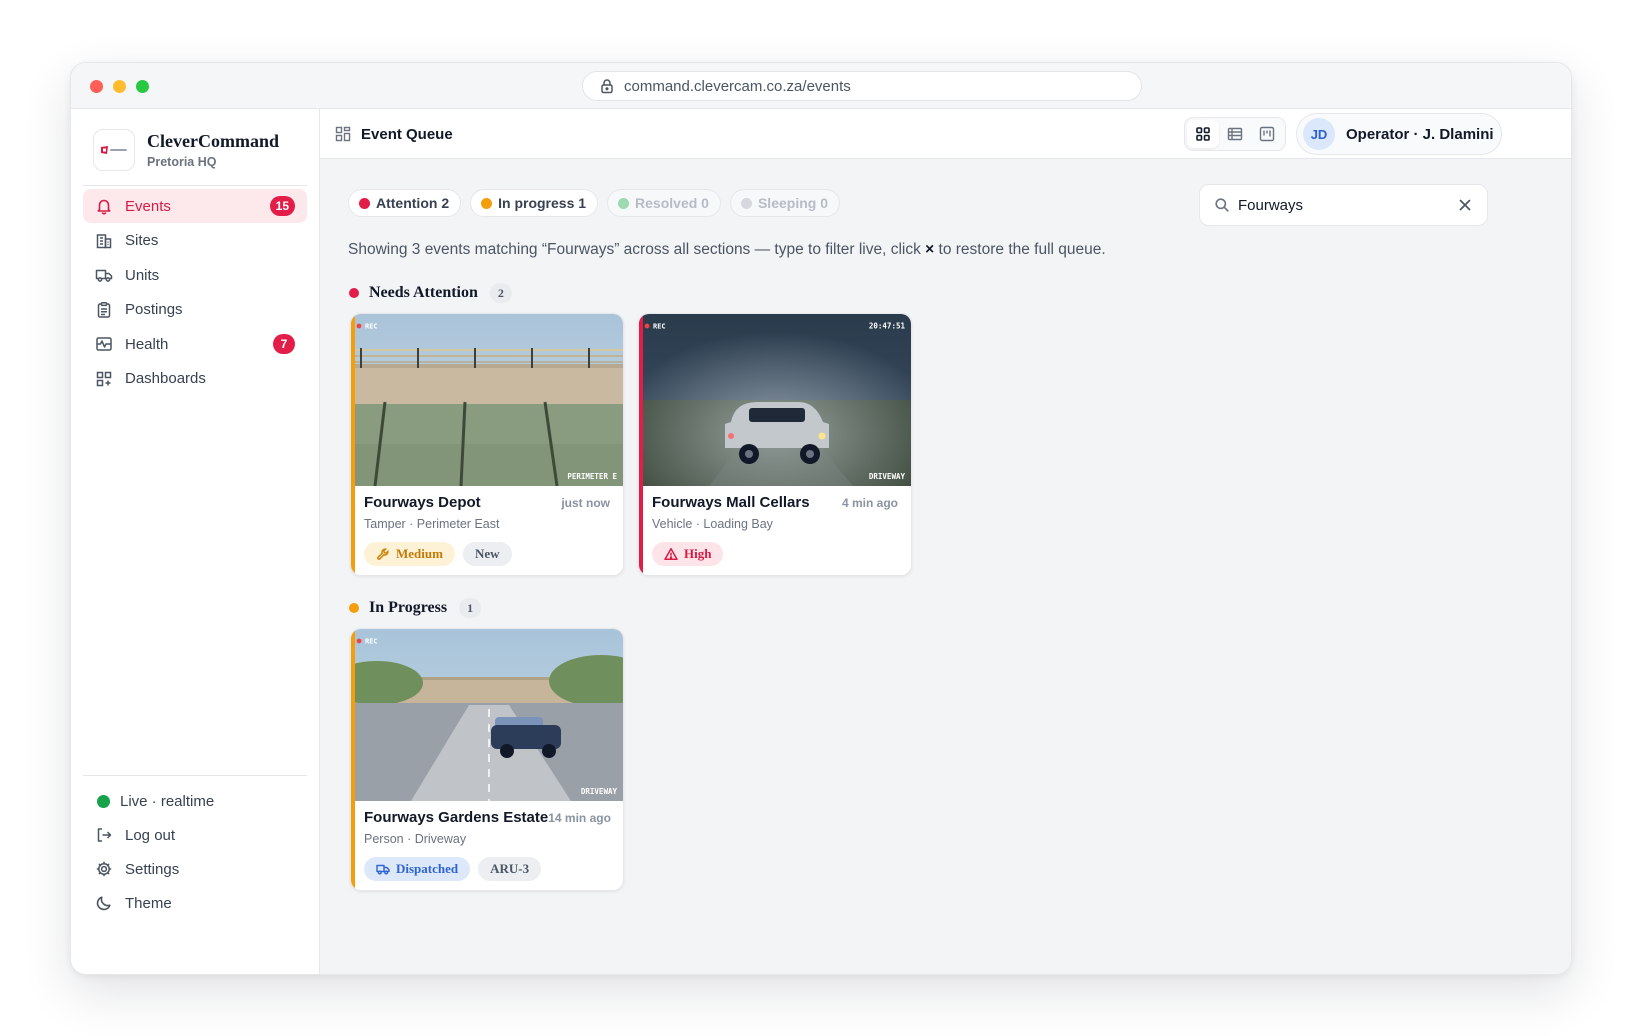 Image resolution: width=1640 pixels, height=1036 pixels. Describe the element at coordinates (195, 206) in the screenshot. I see `sidebar-item-events: Events 15` at that location.